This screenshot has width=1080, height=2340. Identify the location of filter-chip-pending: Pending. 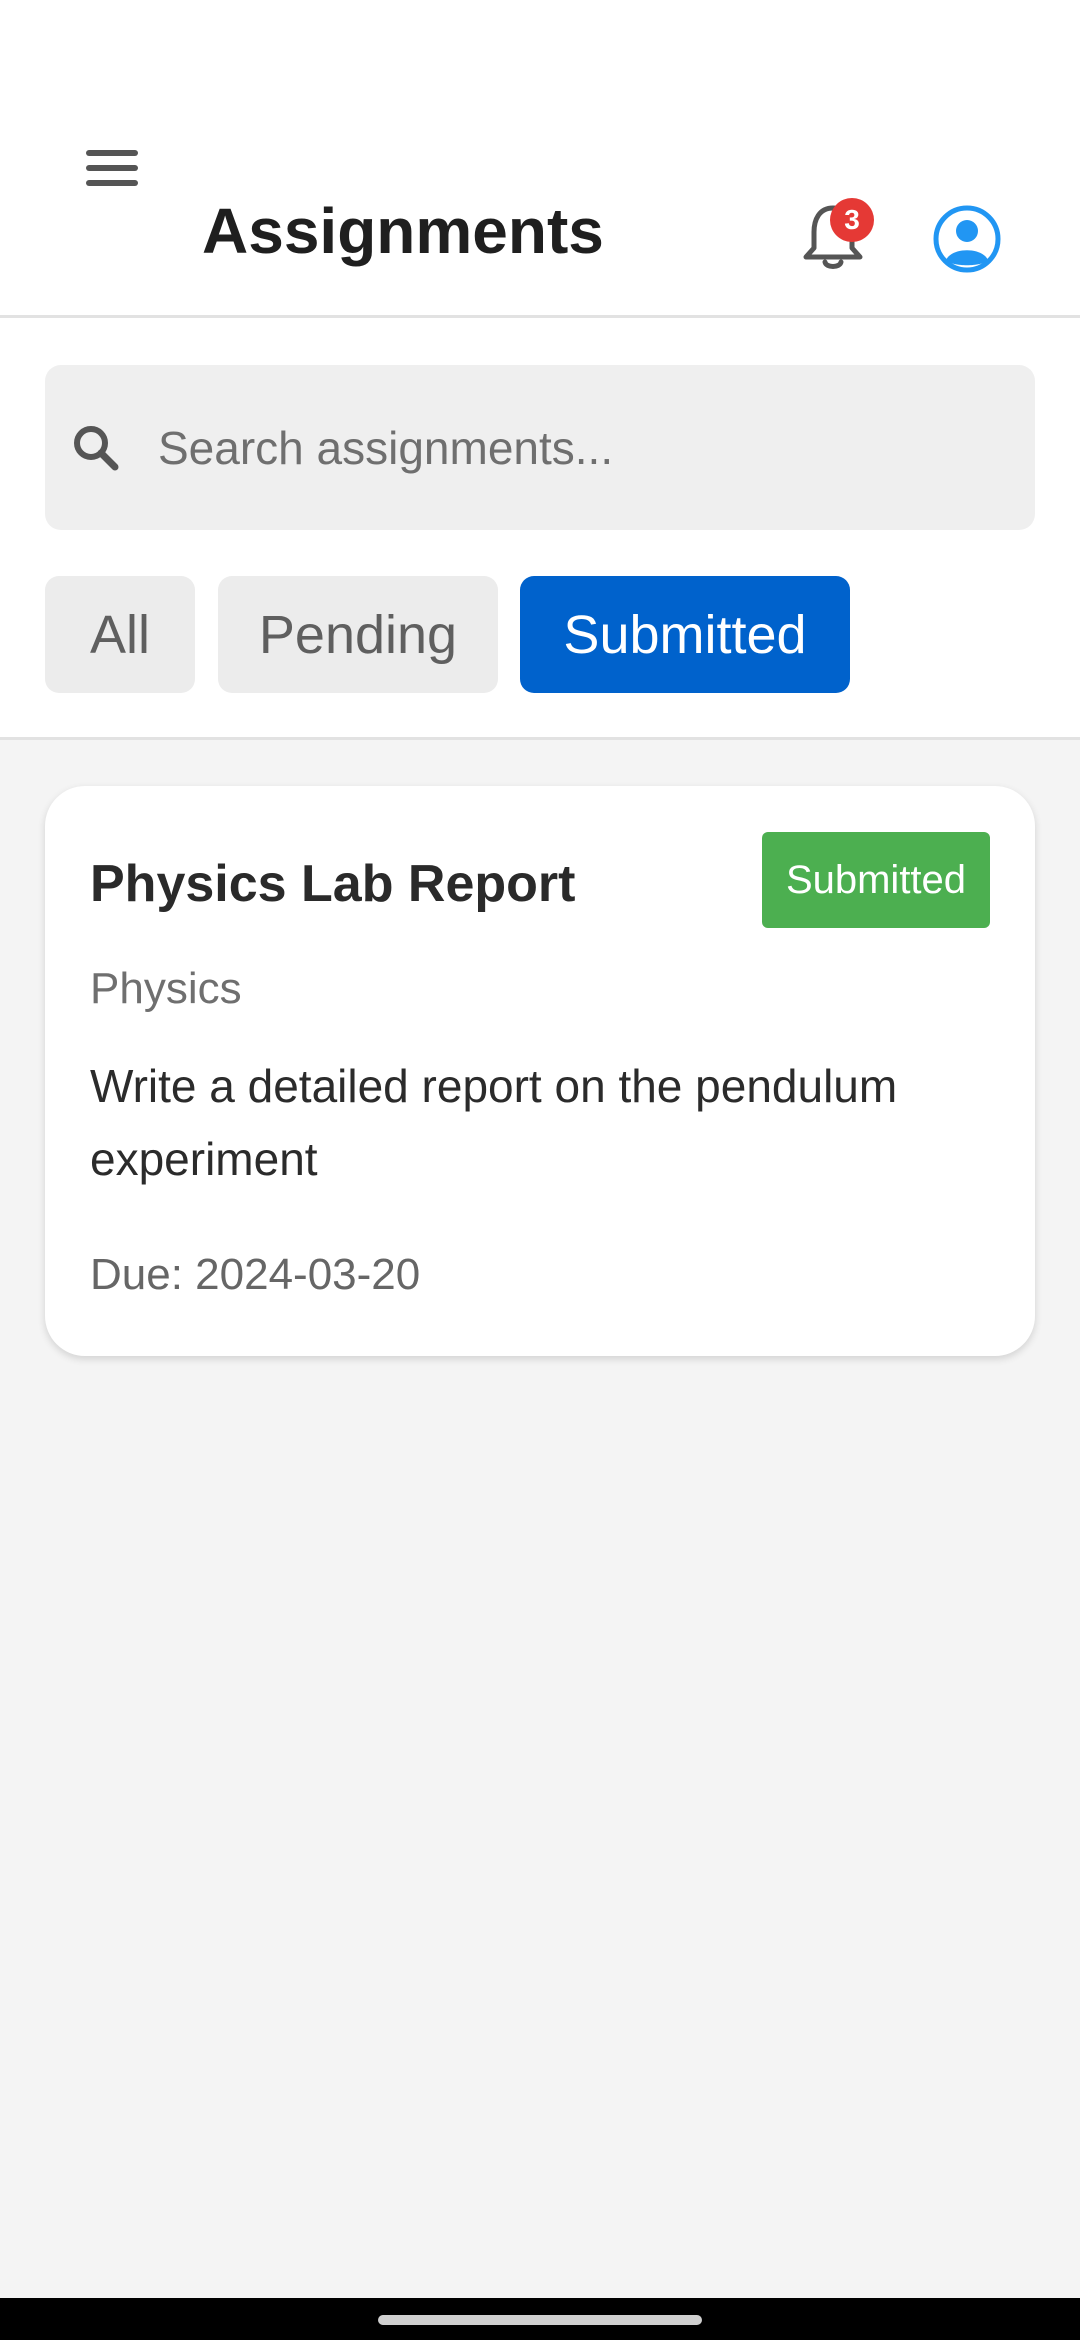
(358, 634).